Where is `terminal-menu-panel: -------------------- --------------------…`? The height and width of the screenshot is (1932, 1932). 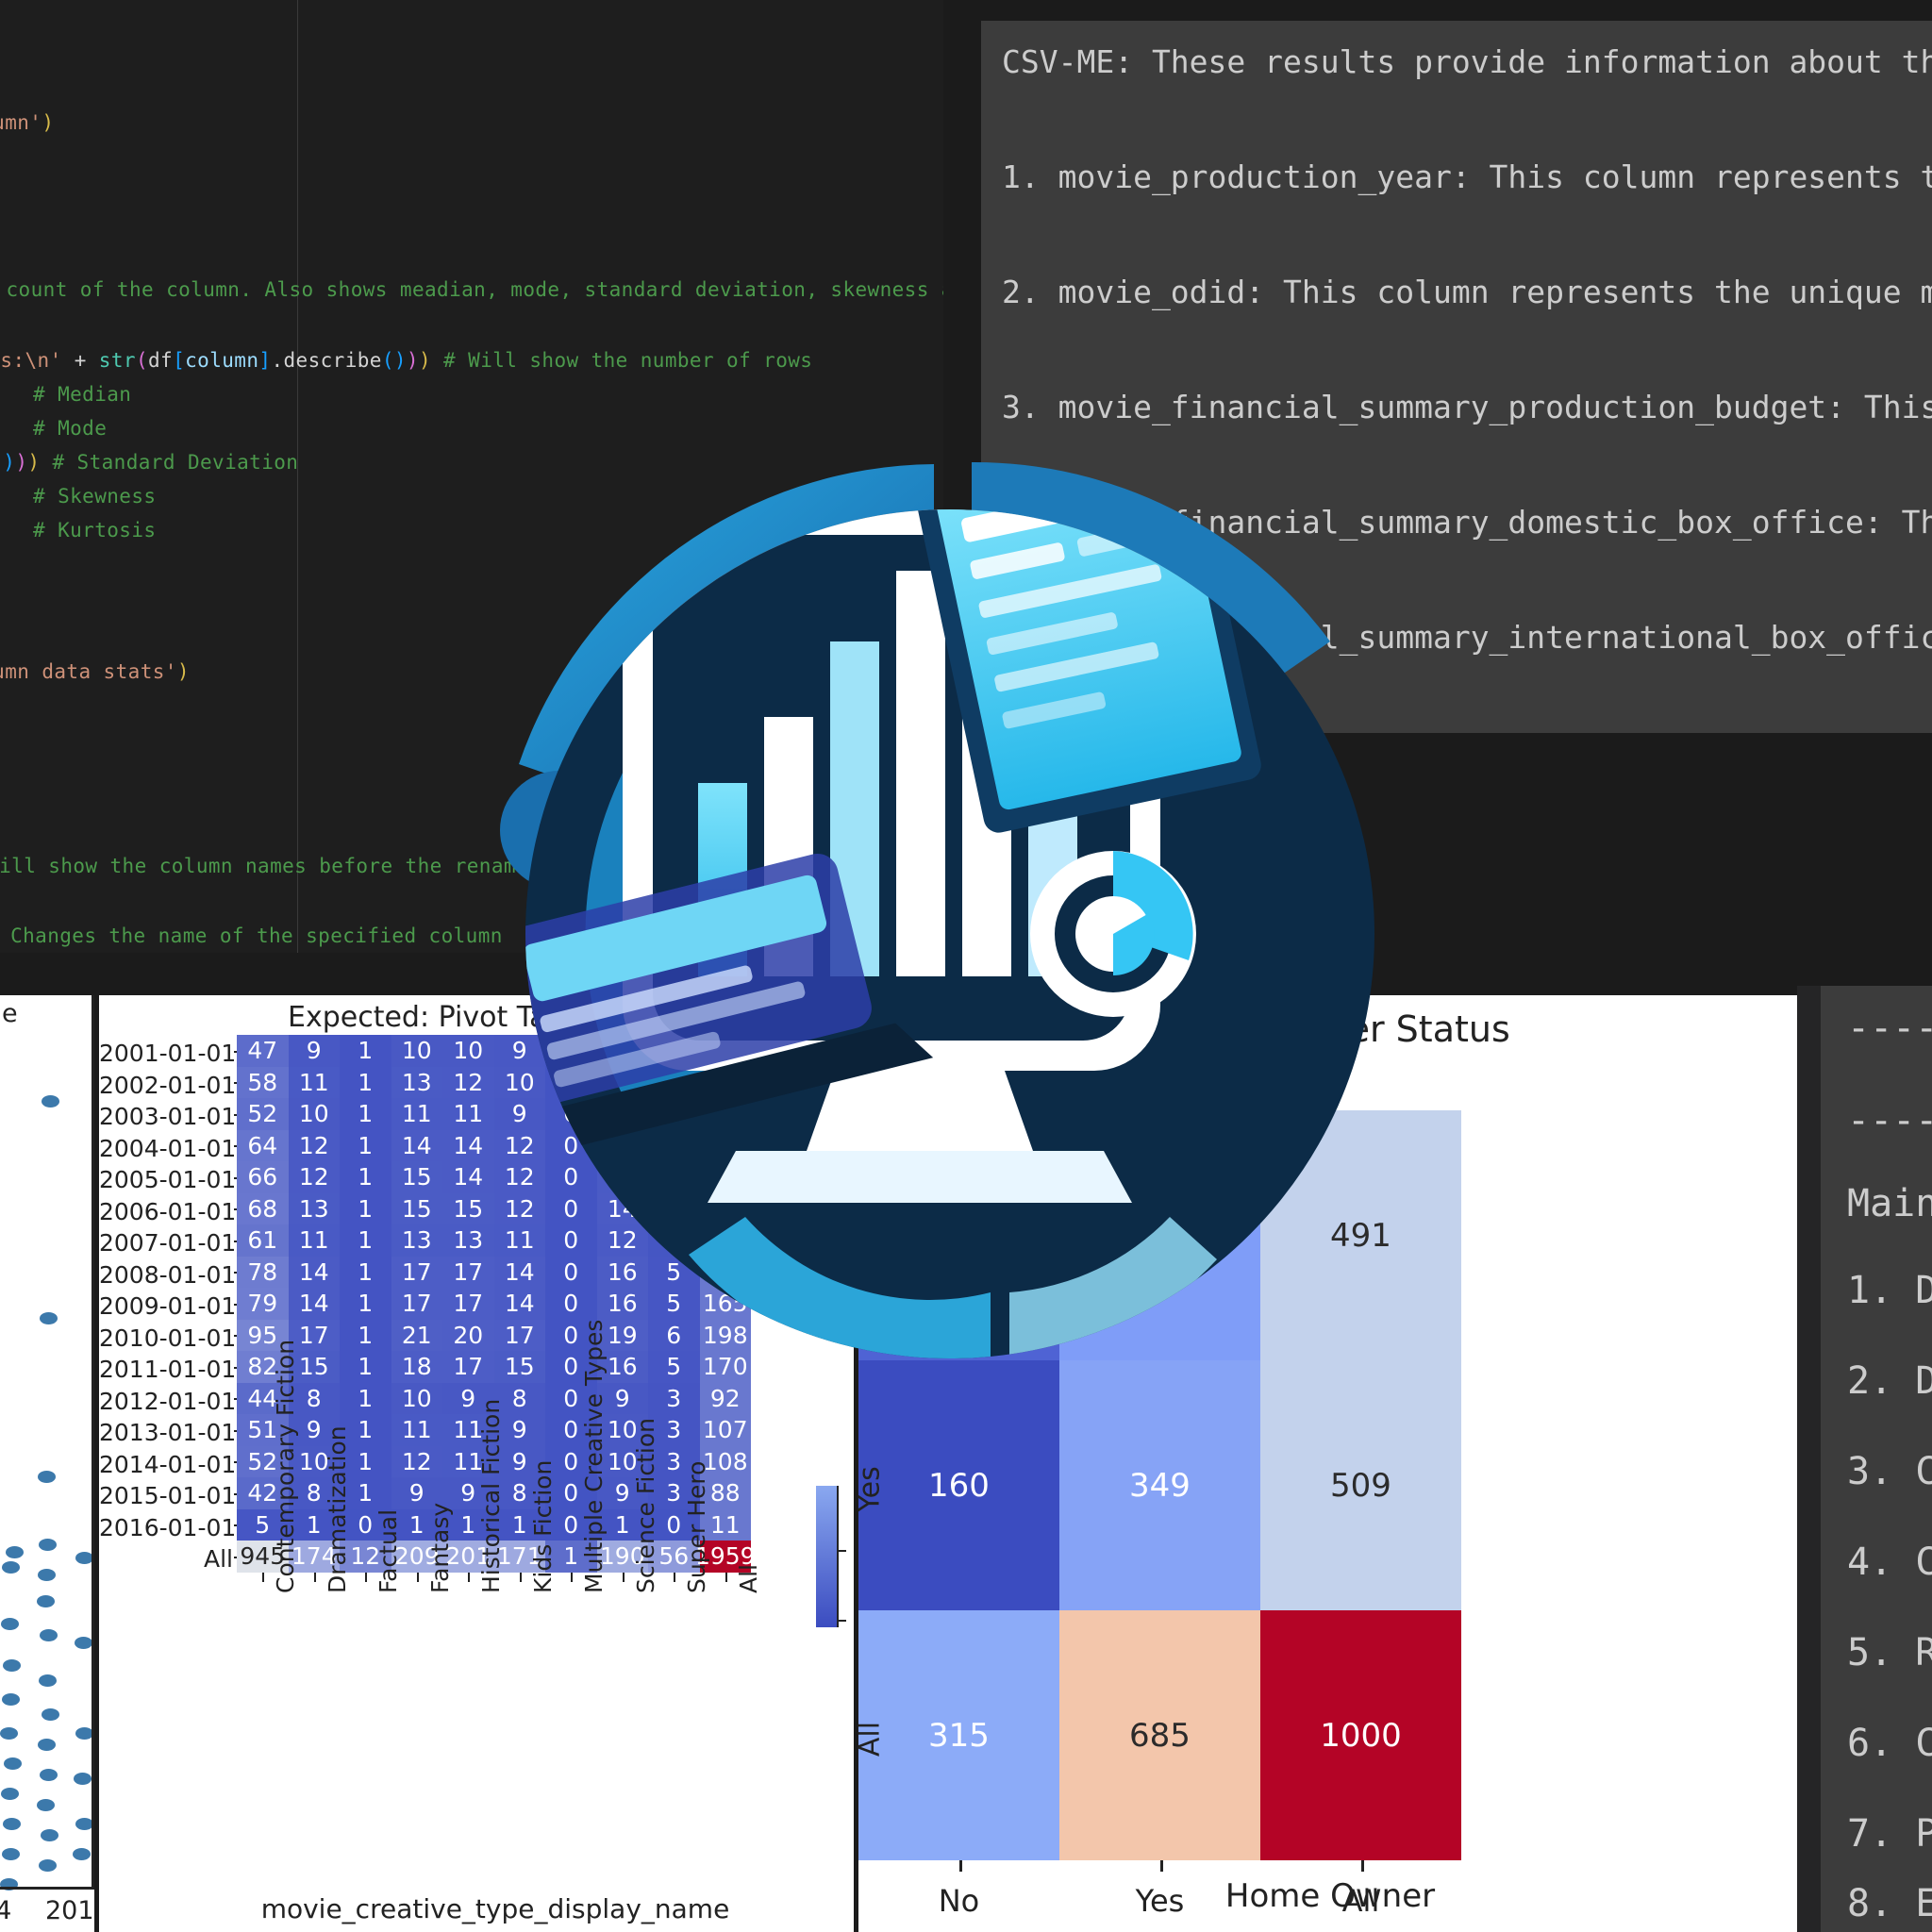 terminal-menu-panel: -------------------- --------------------… is located at coordinates (1876, 1459).